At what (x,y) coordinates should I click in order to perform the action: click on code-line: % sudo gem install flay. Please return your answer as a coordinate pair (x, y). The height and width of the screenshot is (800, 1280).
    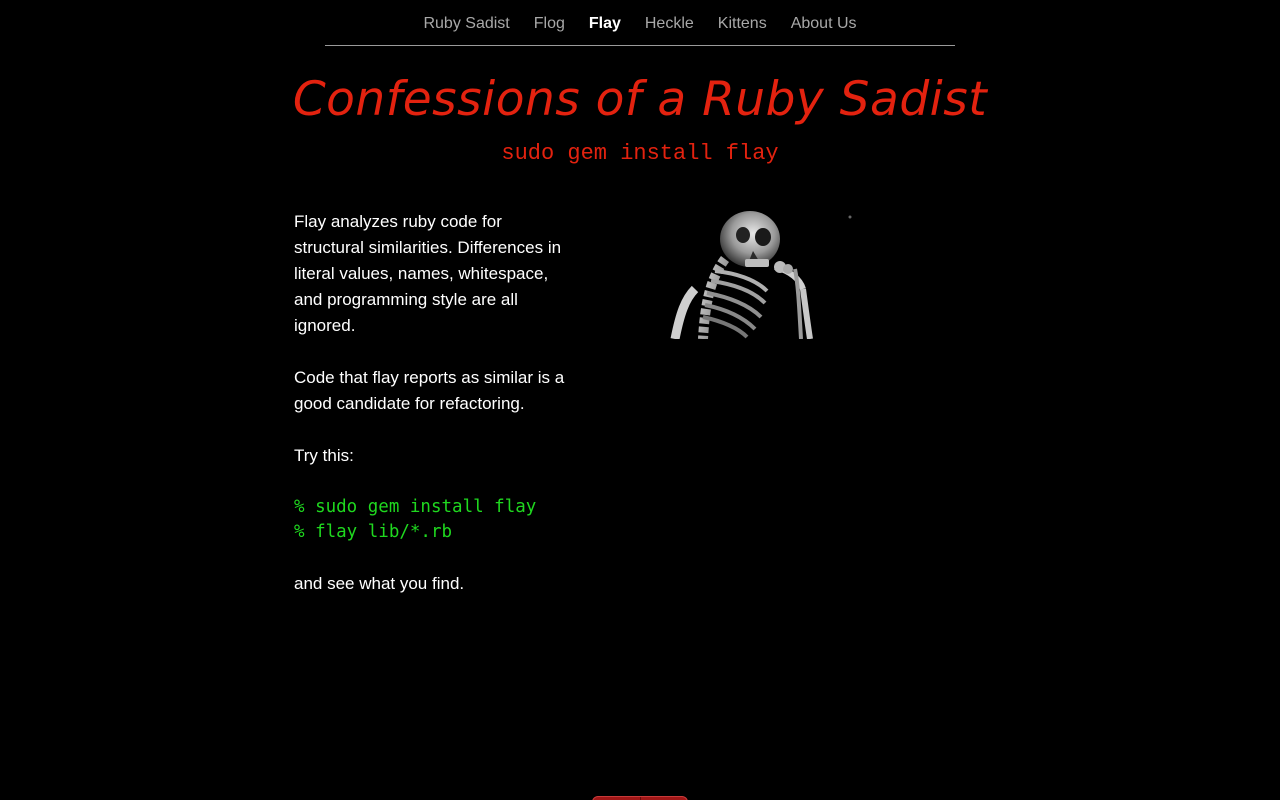
    Looking at the image, I should click on (415, 507).